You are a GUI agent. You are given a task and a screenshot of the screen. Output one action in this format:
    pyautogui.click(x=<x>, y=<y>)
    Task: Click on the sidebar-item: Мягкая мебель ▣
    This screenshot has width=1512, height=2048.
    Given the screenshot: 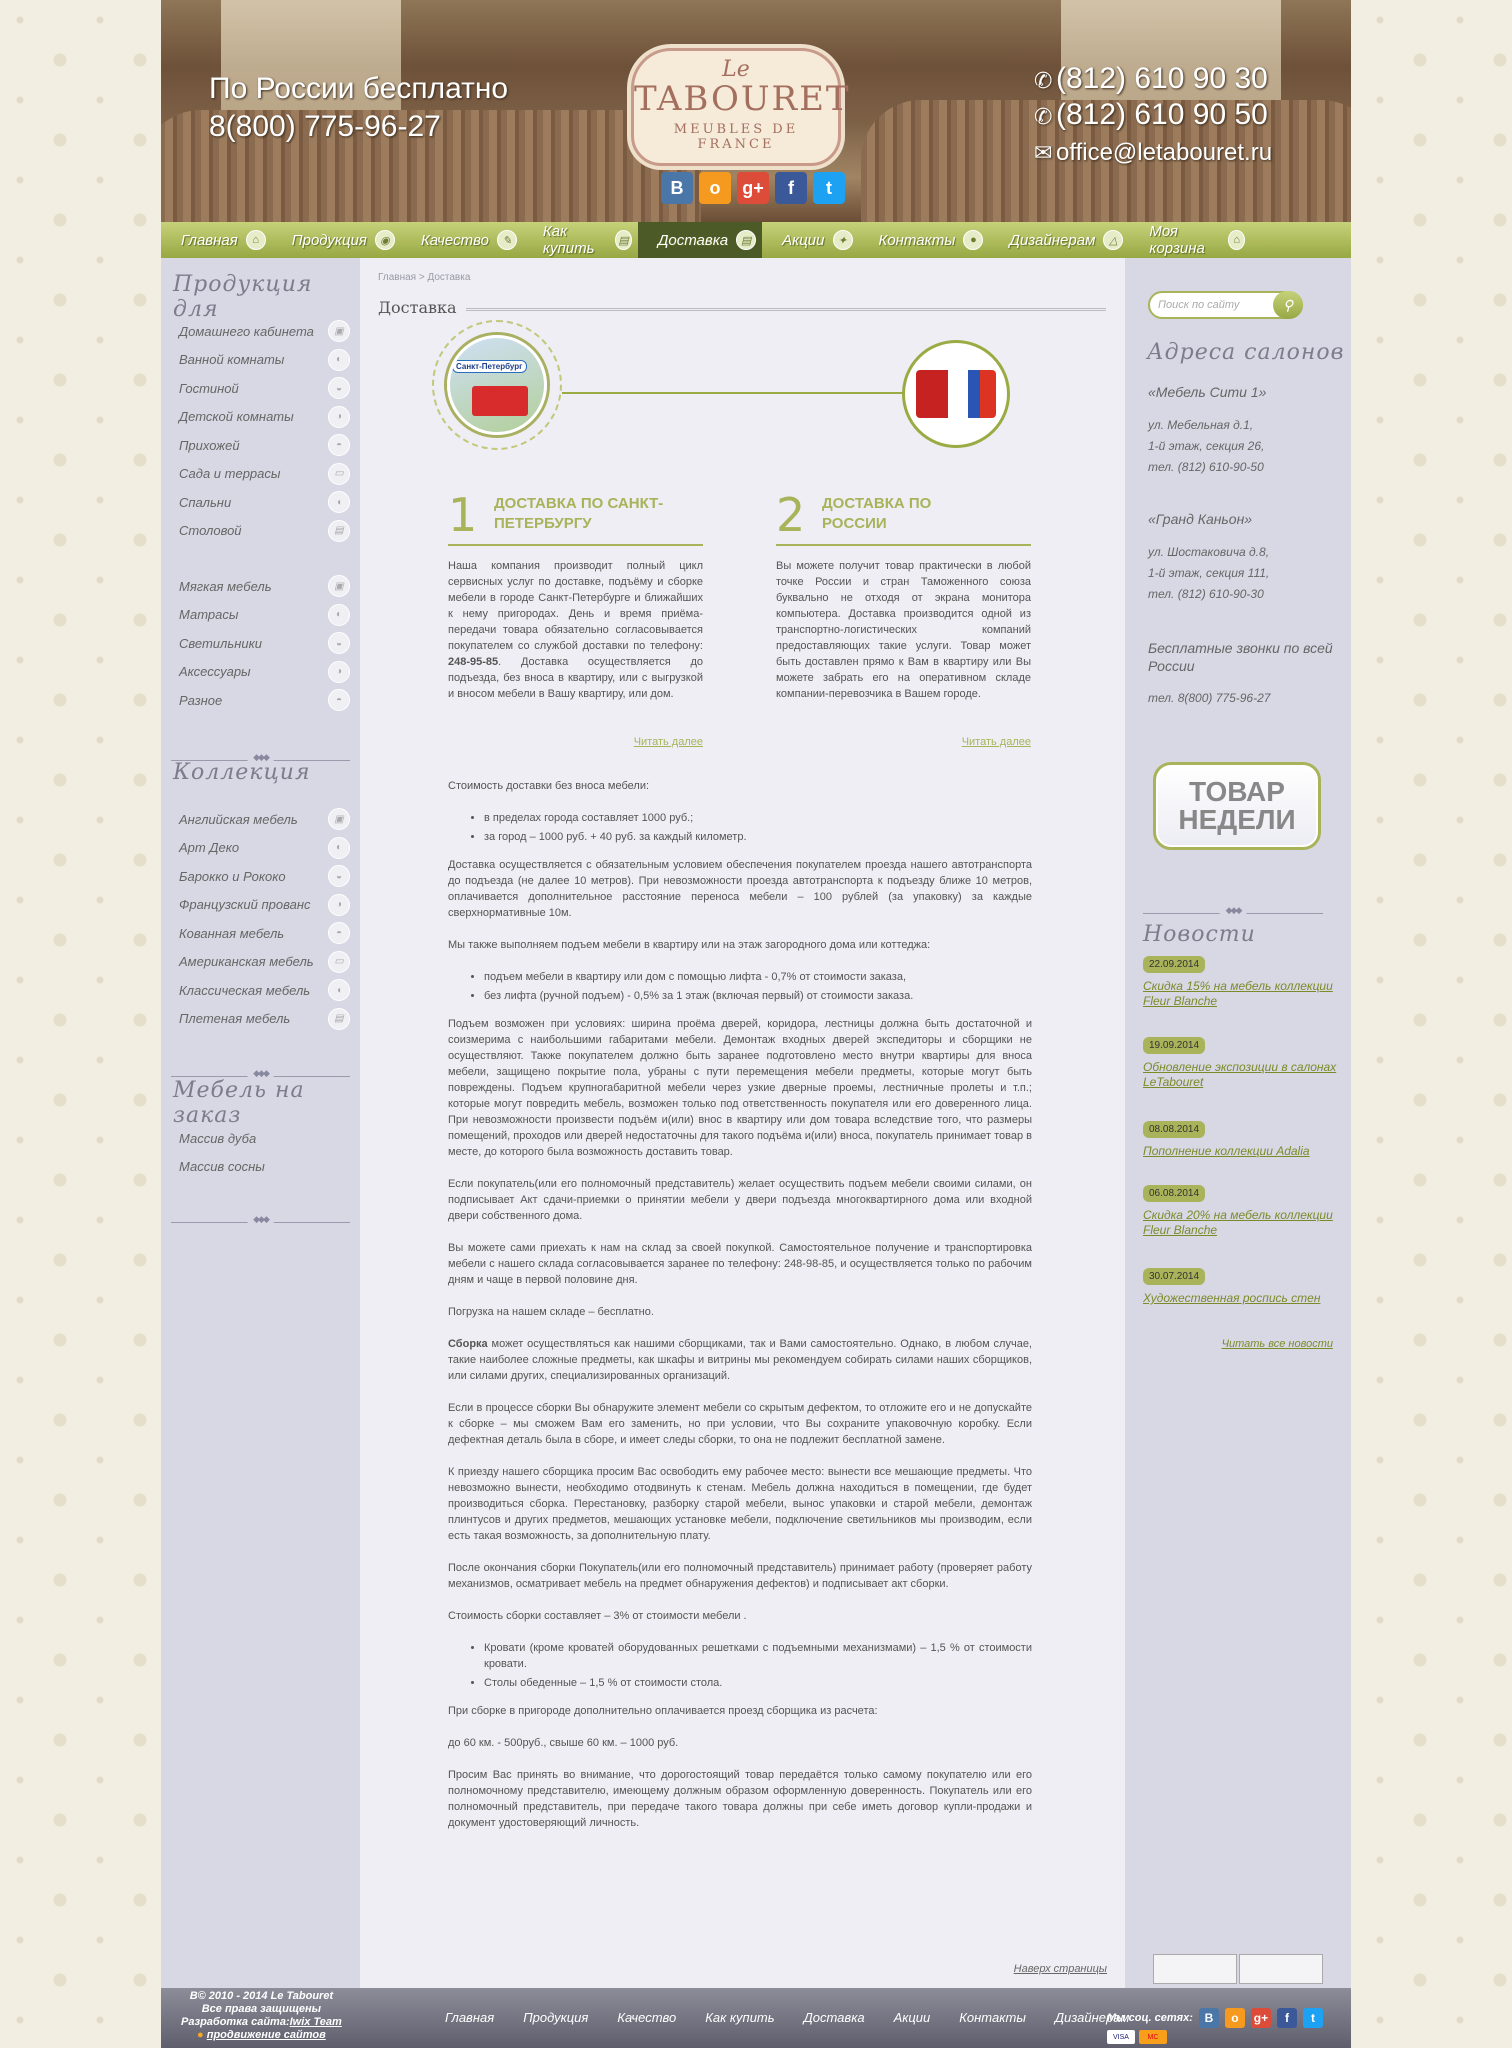 What is the action you would take?
    pyautogui.click(x=264, y=586)
    